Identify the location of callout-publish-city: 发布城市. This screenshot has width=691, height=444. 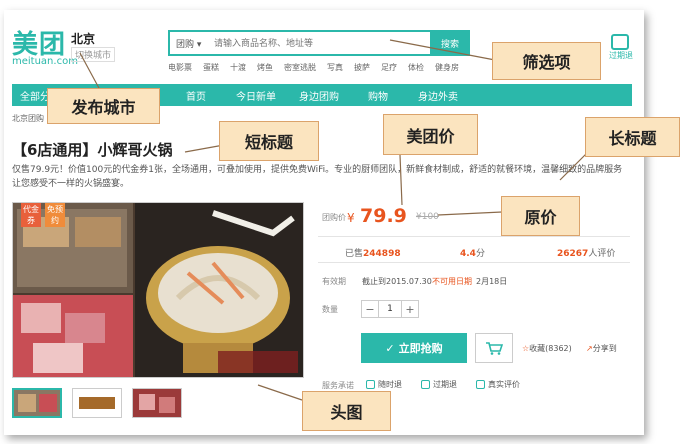
(103, 106).